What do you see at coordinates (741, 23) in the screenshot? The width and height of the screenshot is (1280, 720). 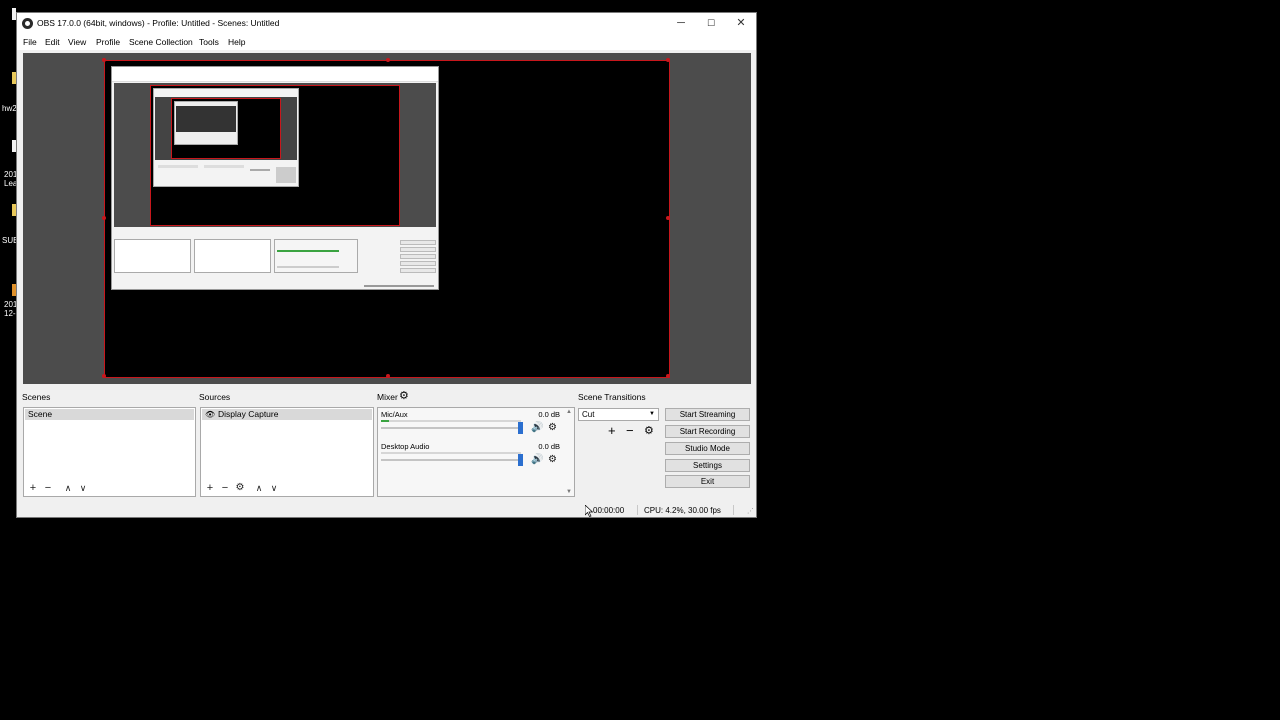 I see `close-button: ✕` at bounding box center [741, 23].